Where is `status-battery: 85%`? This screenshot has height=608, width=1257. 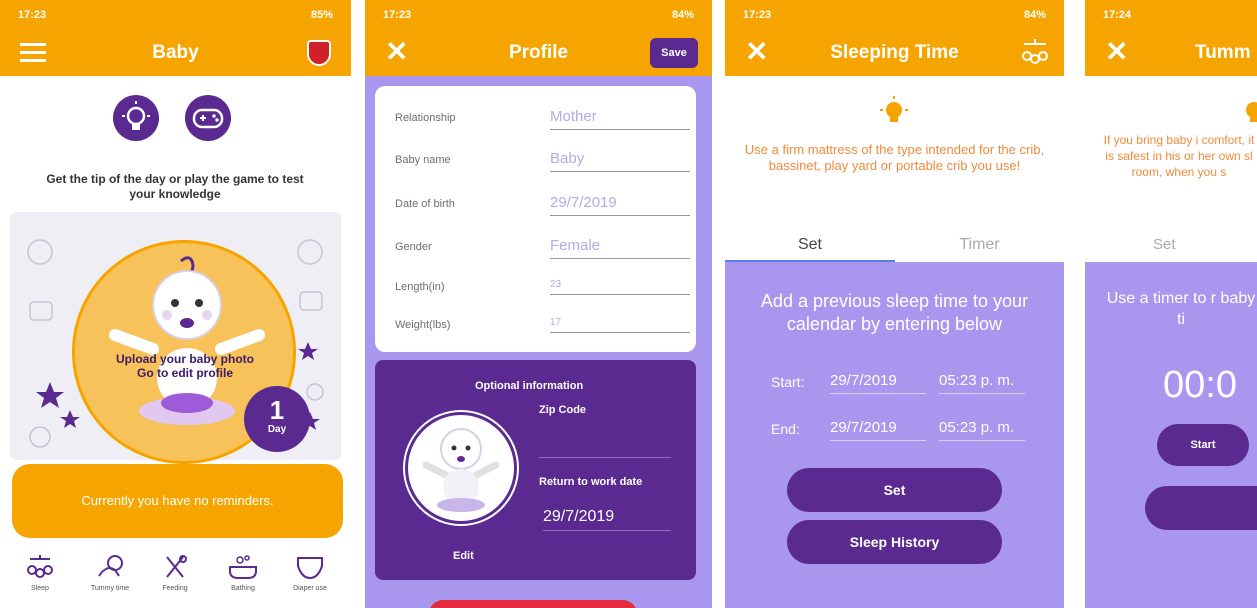 status-battery: 85% is located at coordinates (321, 15).